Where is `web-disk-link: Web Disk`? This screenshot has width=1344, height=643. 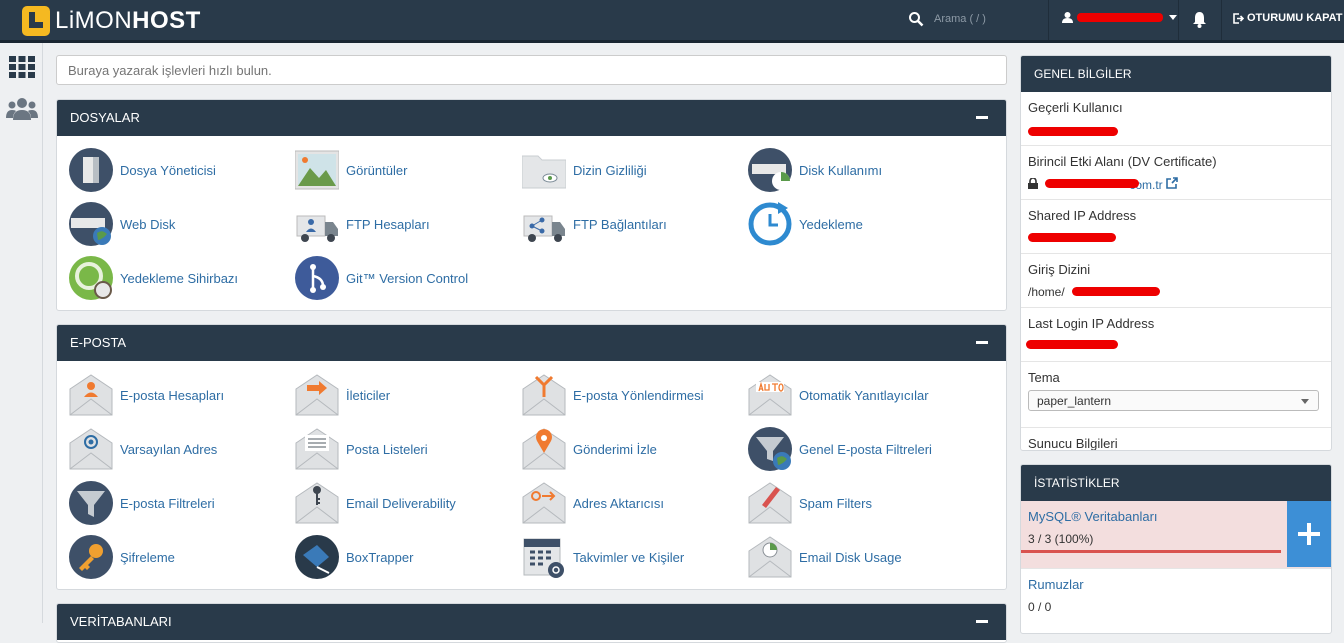
web-disk-link: Web Disk is located at coordinates (179, 224).